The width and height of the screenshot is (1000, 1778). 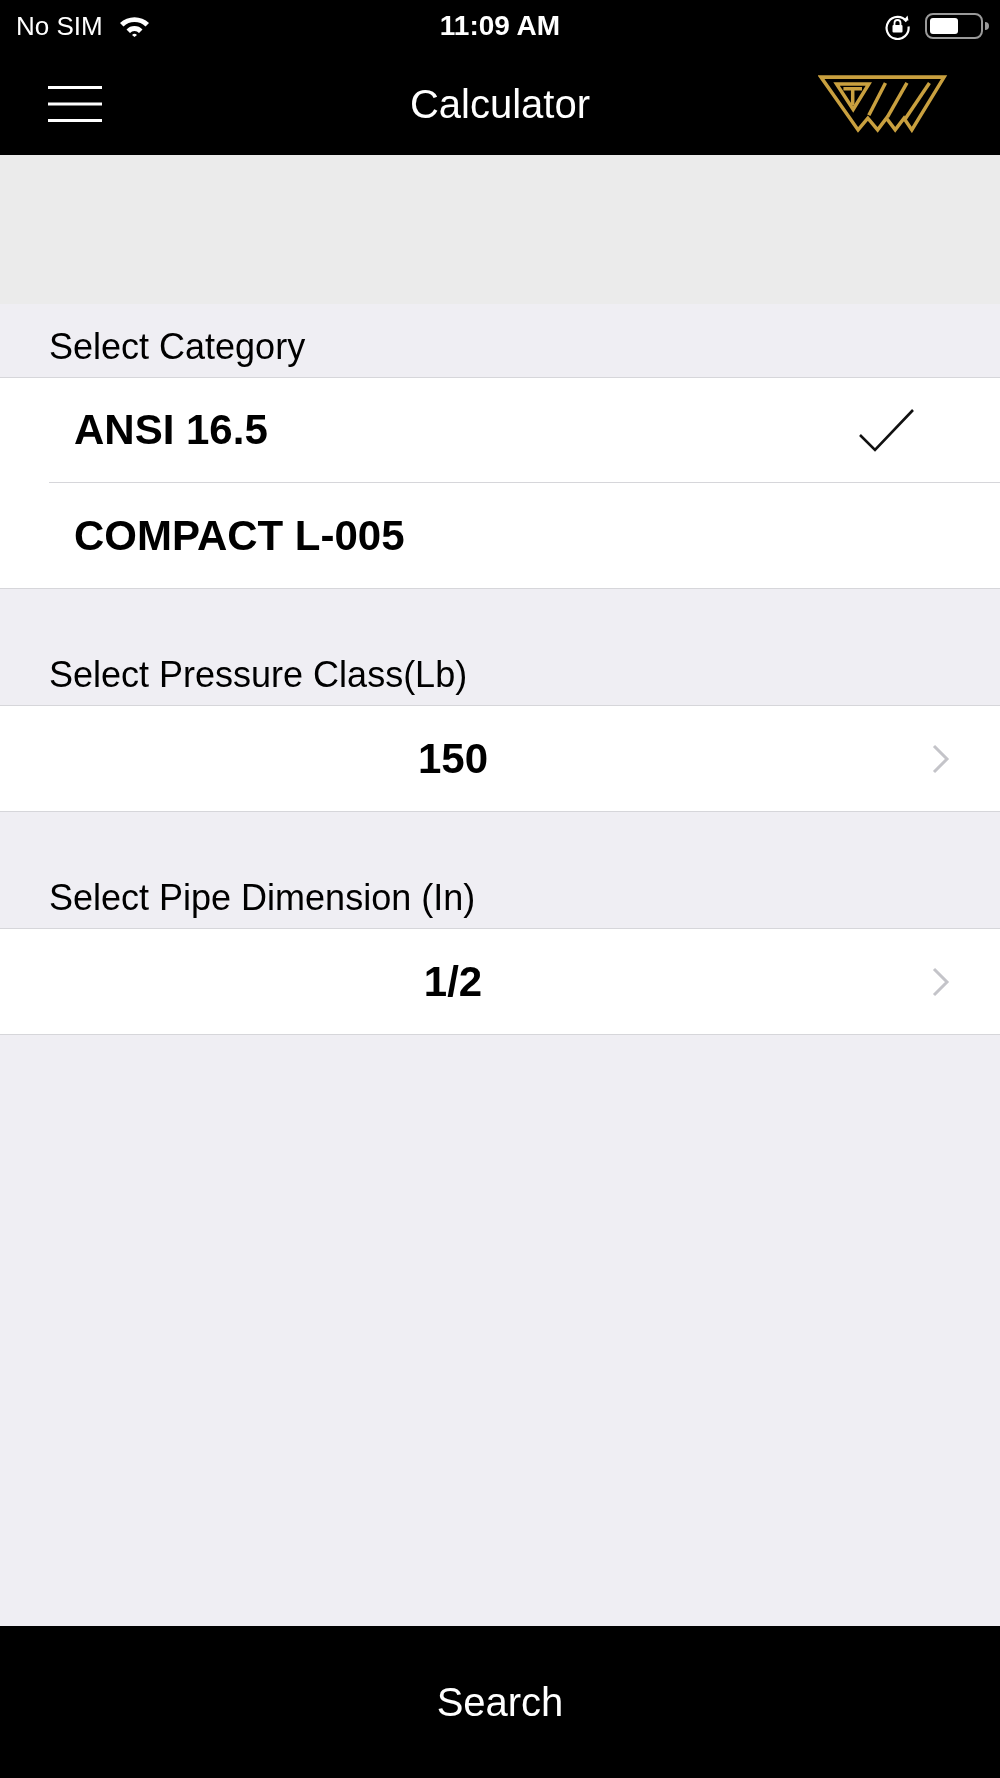 I want to click on menu-icon, so click(x=75, y=103).